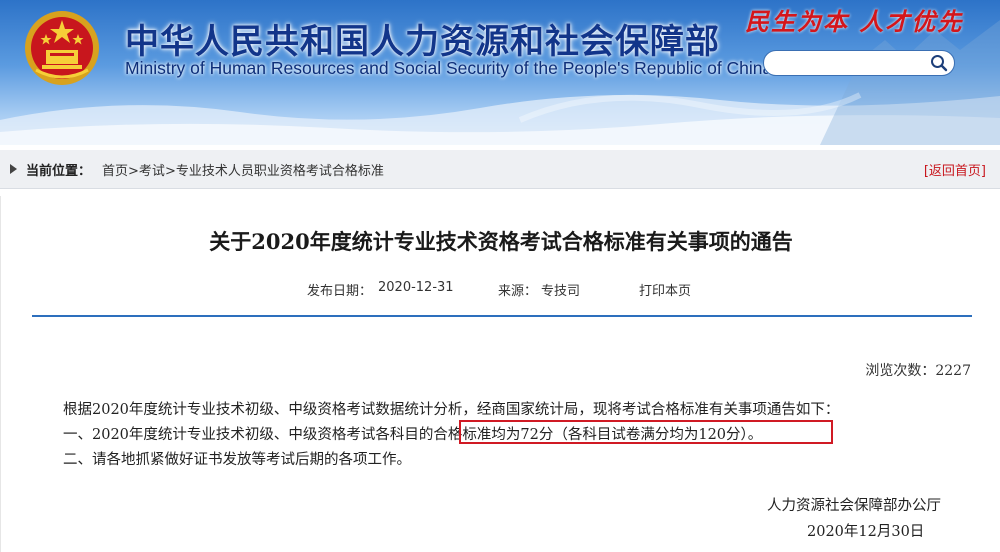 The width and height of the screenshot is (1000, 552). I want to click on search-icon, so click(939, 63).